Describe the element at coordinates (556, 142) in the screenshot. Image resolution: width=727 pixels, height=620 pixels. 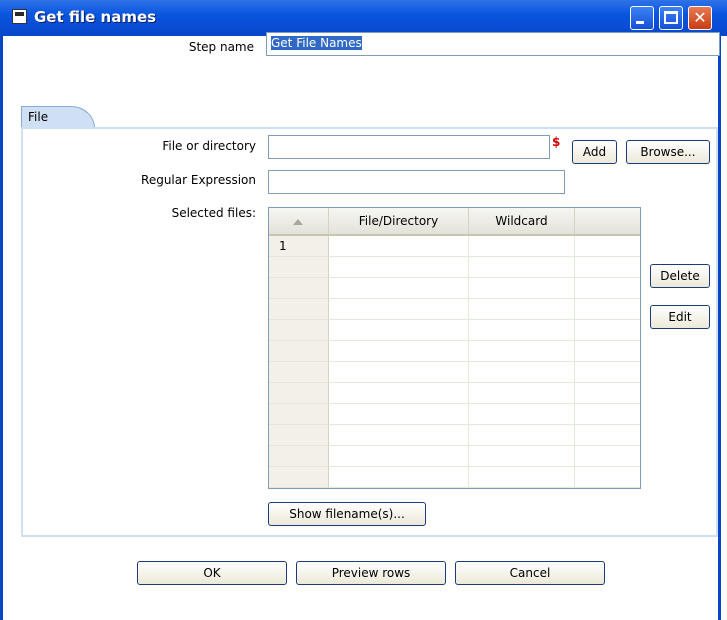
I see `variable-dollar-icon: $` at that location.